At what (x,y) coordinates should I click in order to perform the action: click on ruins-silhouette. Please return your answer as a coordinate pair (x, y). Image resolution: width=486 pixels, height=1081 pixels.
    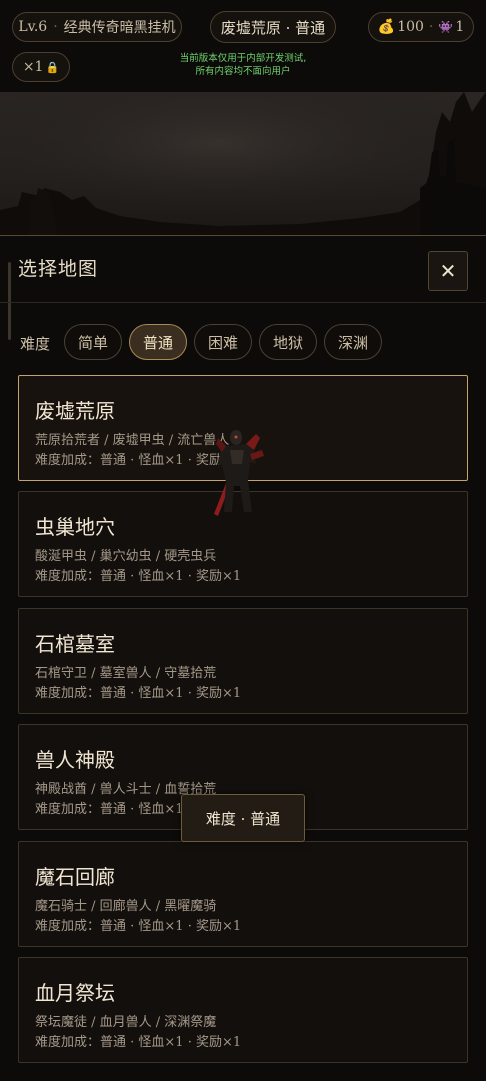
    Looking at the image, I should click on (243, 165).